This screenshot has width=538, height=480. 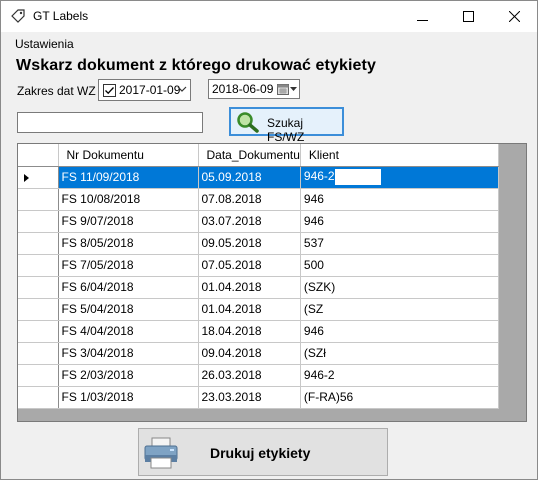 What do you see at coordinates (283, 89) in the screenshot?
I see `calendar-icon` at bounding box center [283, 89].